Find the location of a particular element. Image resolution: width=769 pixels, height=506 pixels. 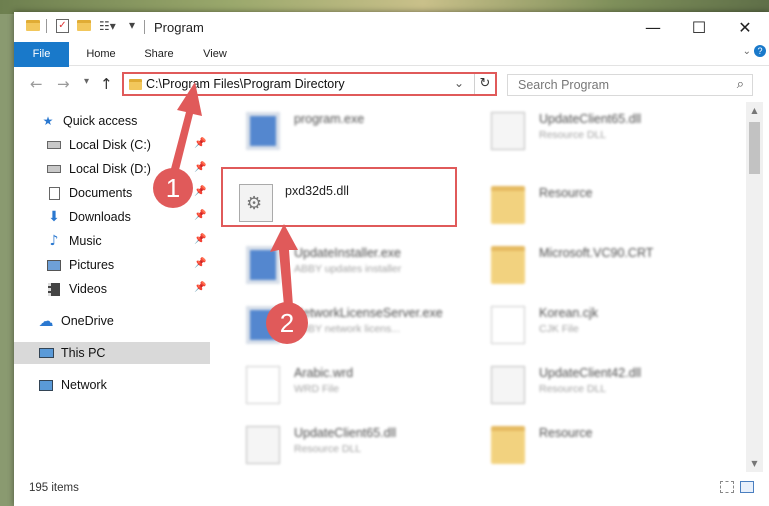

address-bar: C:\Program Files\Program Directory ⌄ ↻ is located at coordinates (309, 84).